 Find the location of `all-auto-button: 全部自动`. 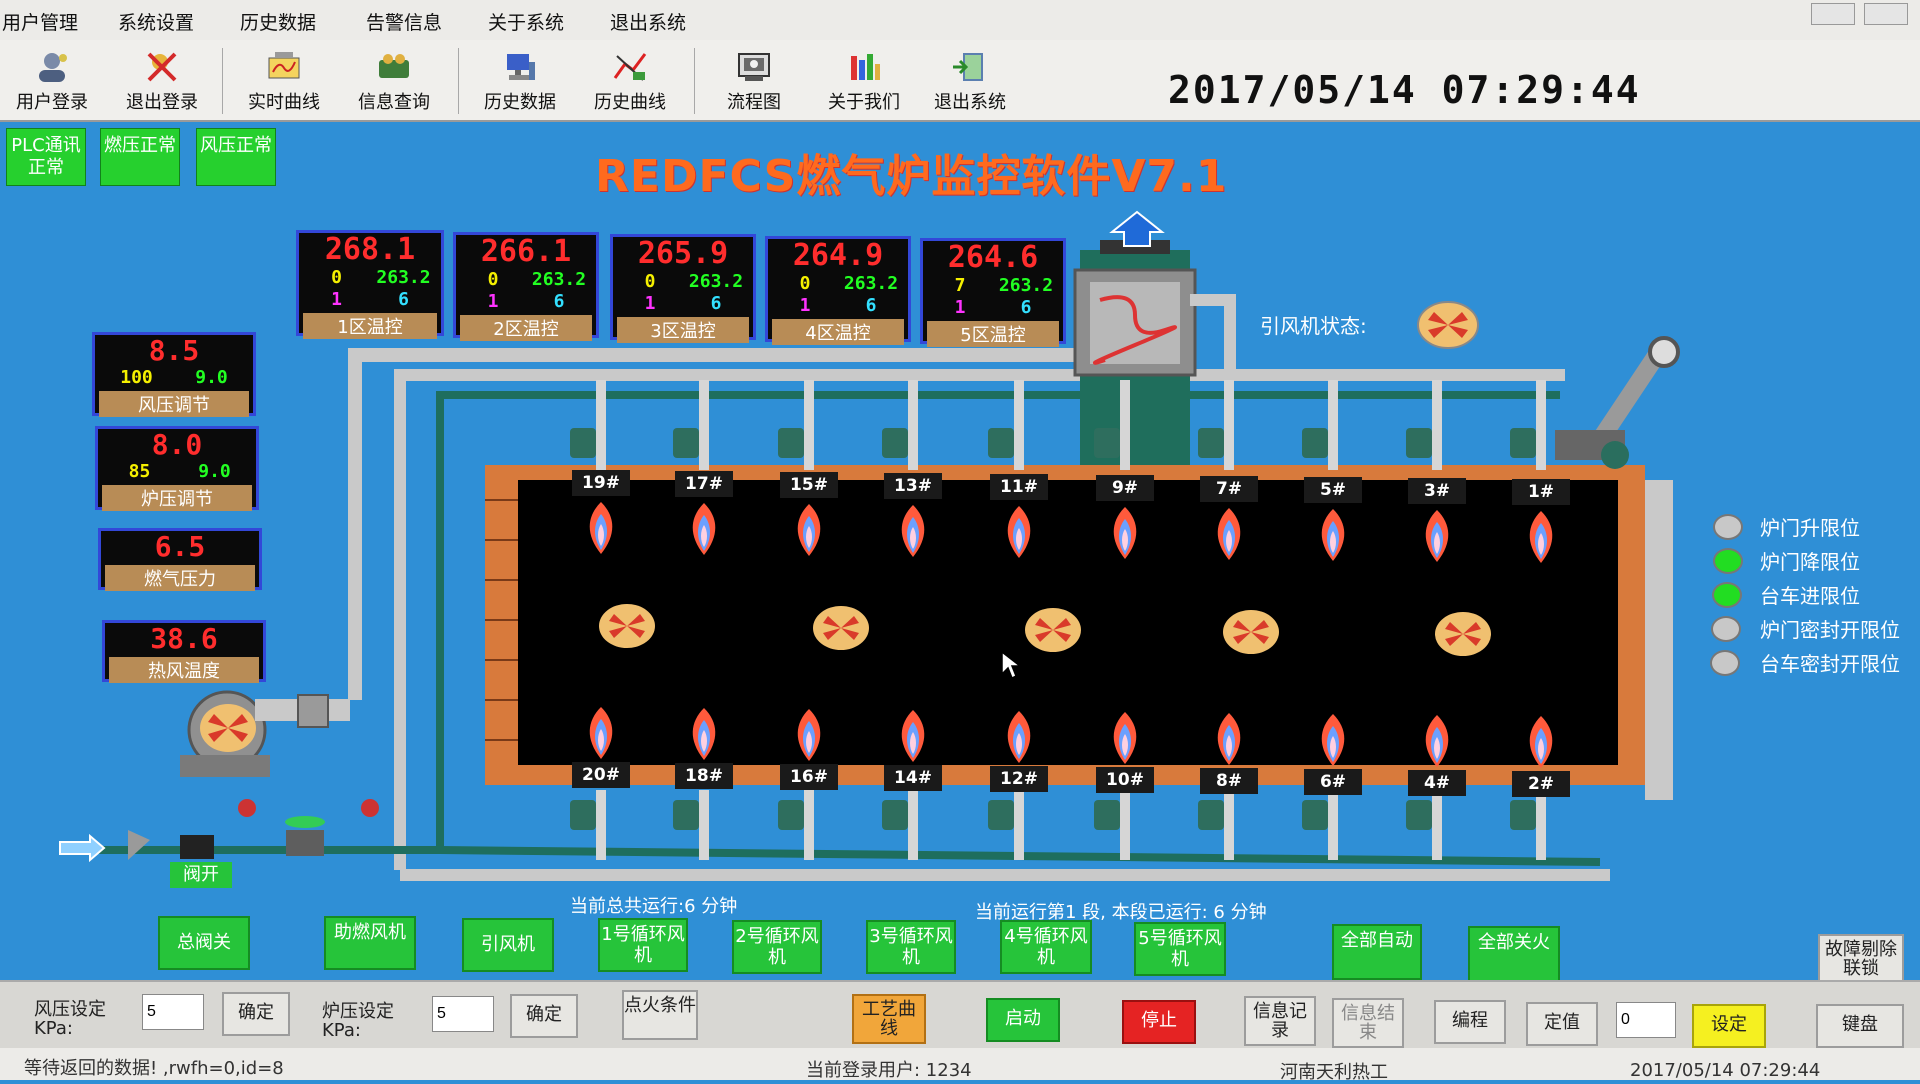

all-auto-button: 全部自动 is located at coordinates (1377, 952).